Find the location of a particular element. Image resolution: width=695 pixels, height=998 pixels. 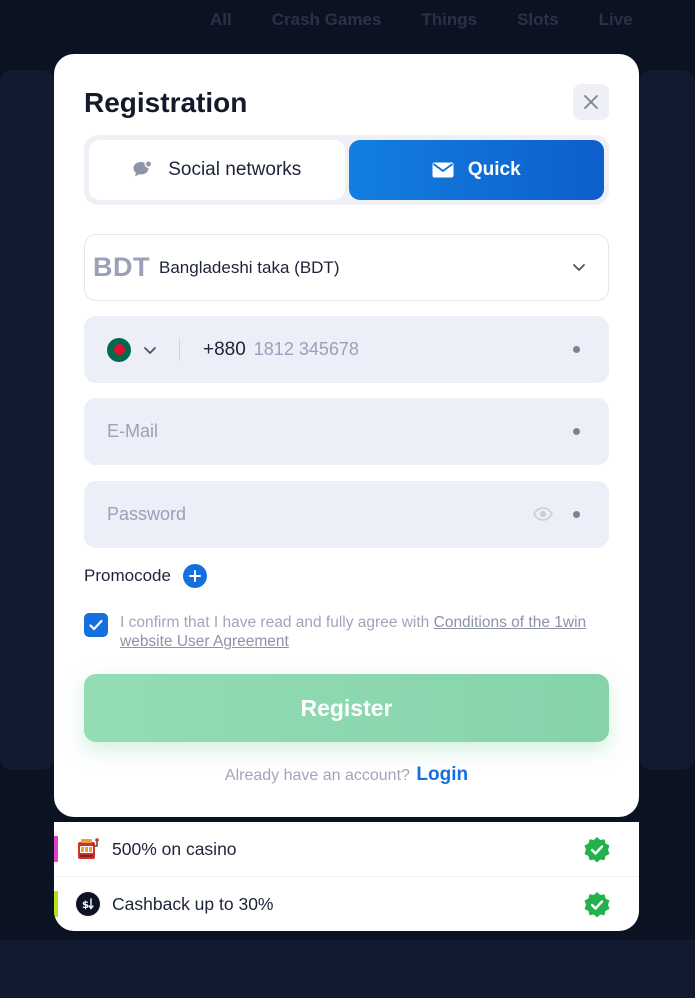

phone-input: 1812 345678 is located at coordinates (306, 349).